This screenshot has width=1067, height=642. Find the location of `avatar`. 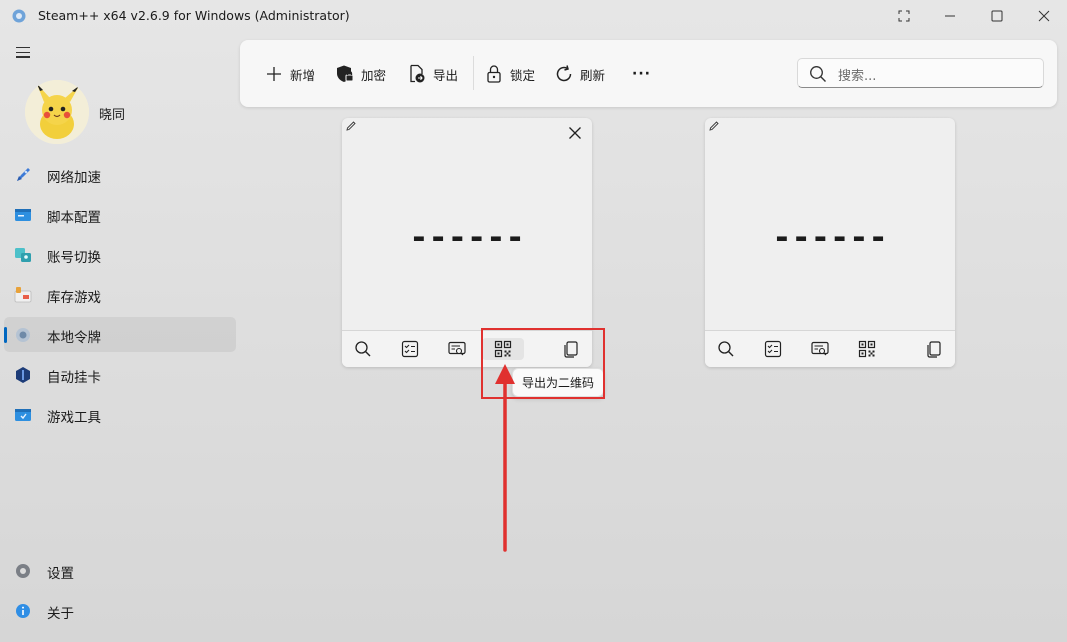

avatar is located at coordinates (57, 112).